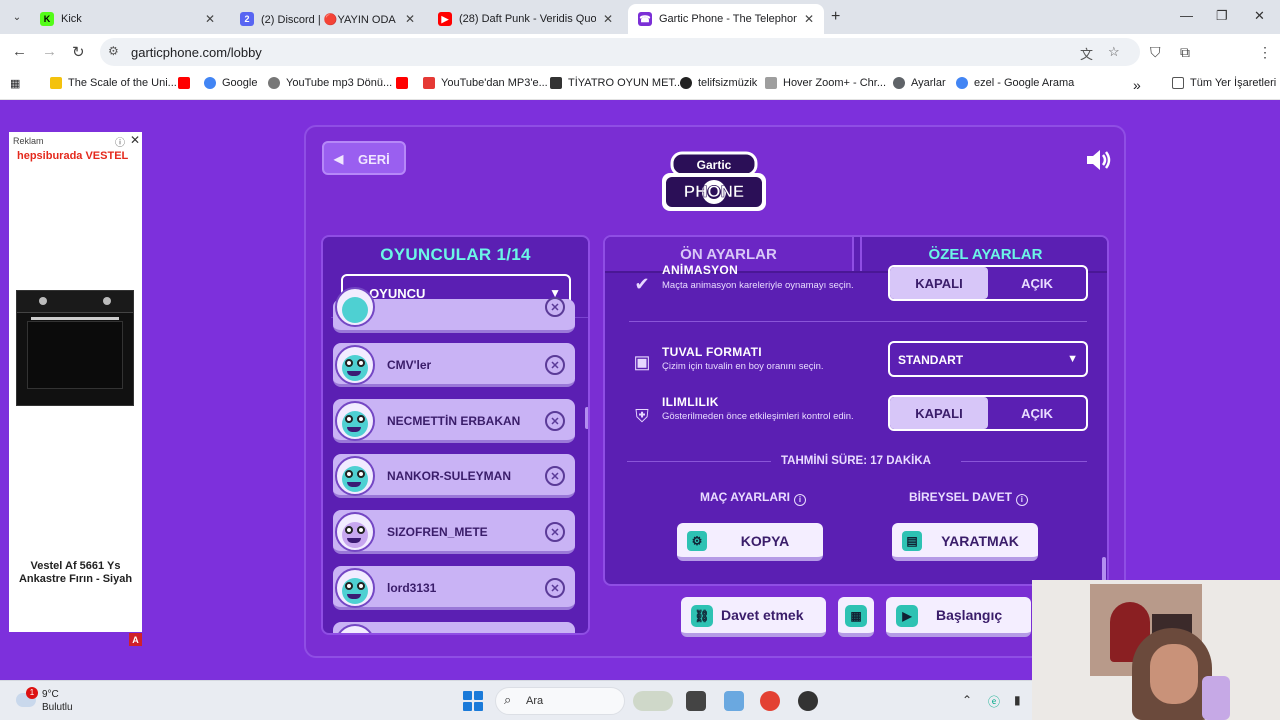  Describe the element at coordinates (1222, 16) in the screenshot. I see `restore-icon: ❐` at that location.